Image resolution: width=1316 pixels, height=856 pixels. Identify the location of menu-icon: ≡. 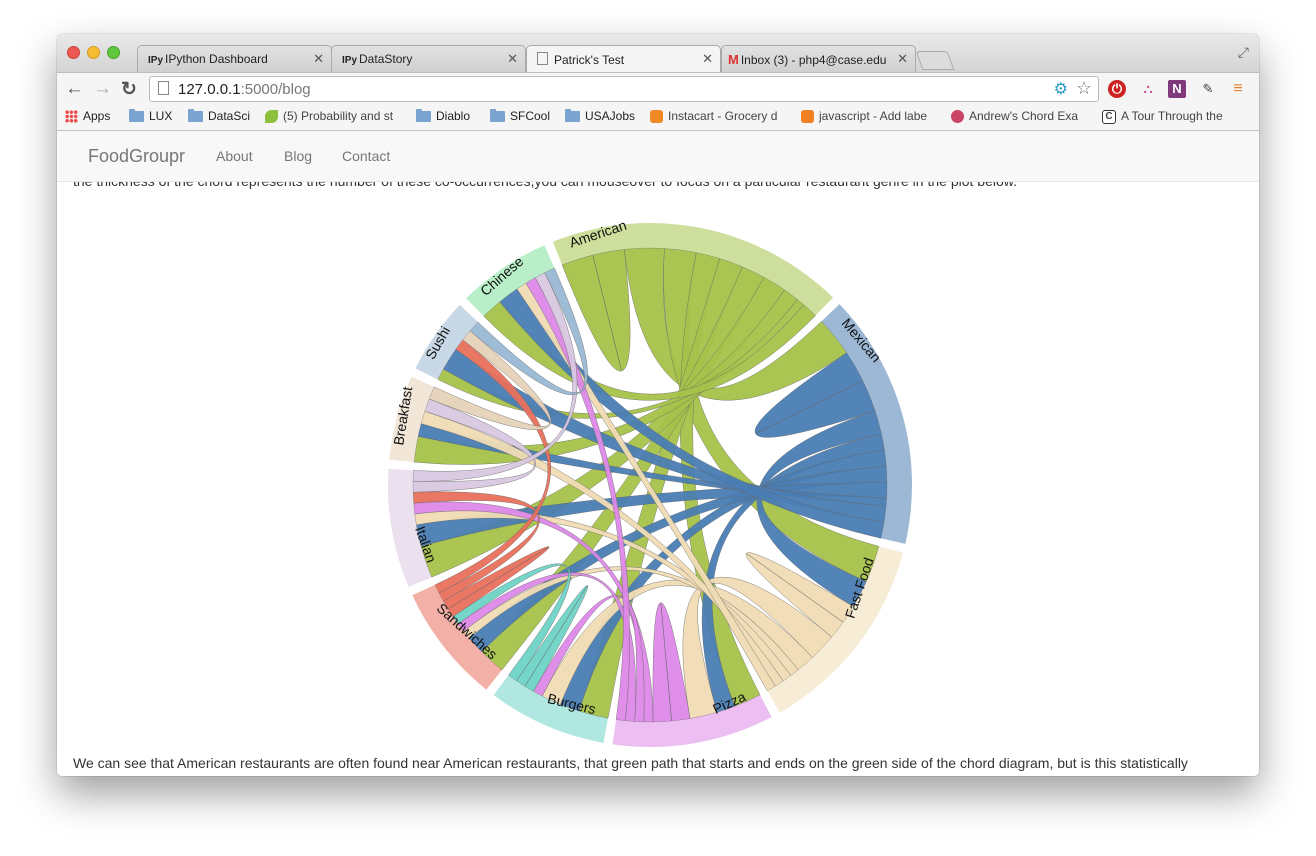
(1238, 89).